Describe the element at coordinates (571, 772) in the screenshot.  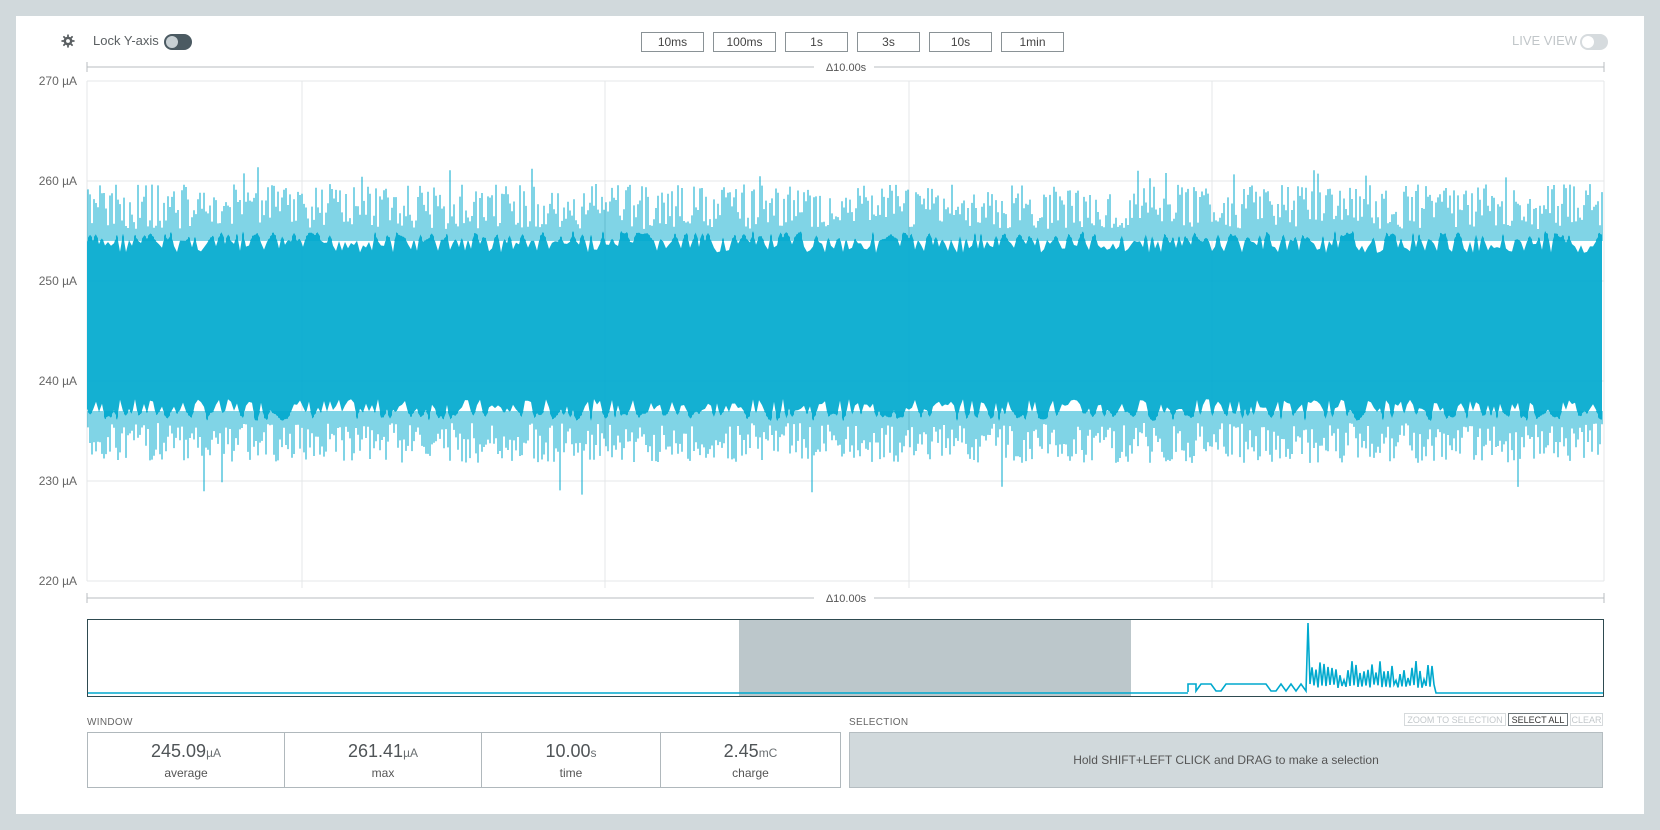
I see `stat-label: time` at that location.